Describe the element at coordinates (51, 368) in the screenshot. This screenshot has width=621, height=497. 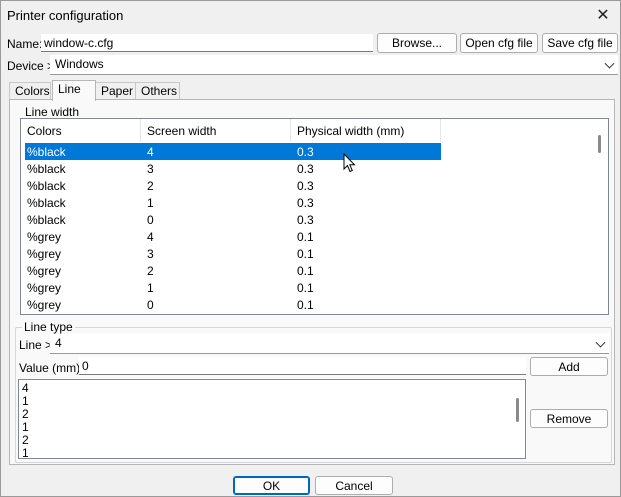
I see `value-label: Value (mm):` at that location.